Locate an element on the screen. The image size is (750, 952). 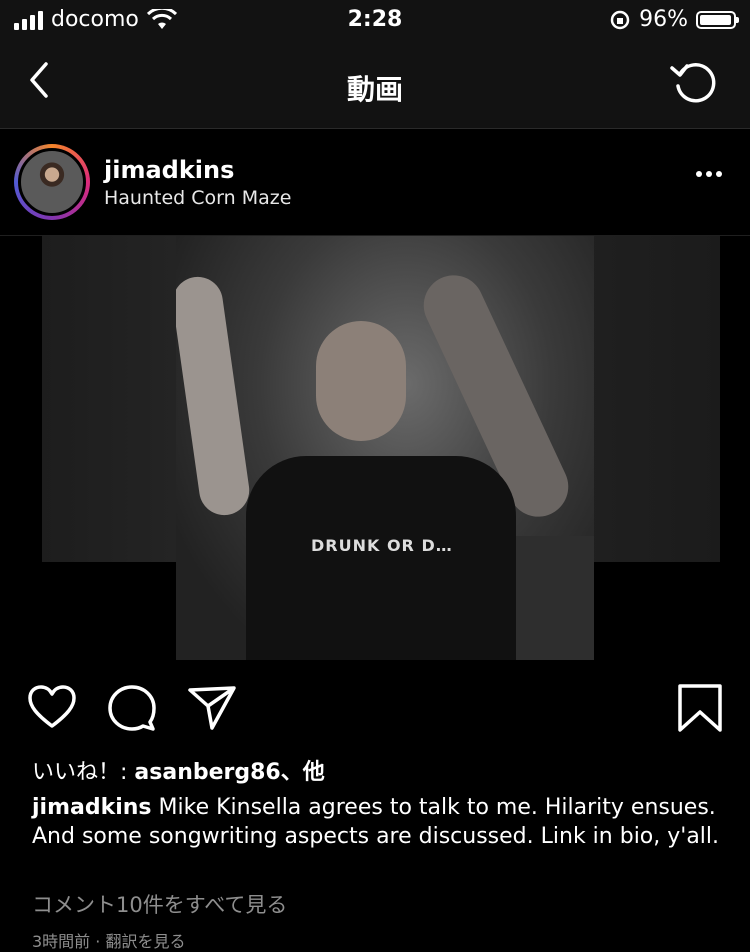
battery-percent: 96% is located at coordinates (663, 19).